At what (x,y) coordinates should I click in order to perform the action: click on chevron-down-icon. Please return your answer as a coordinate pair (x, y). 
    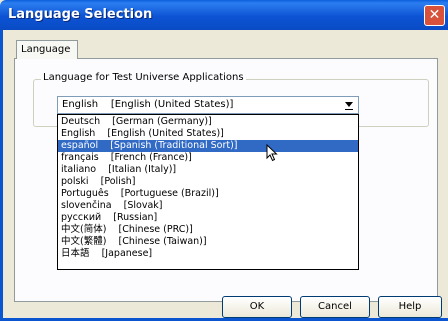
    Looking at the image, I should click on (349, 104).